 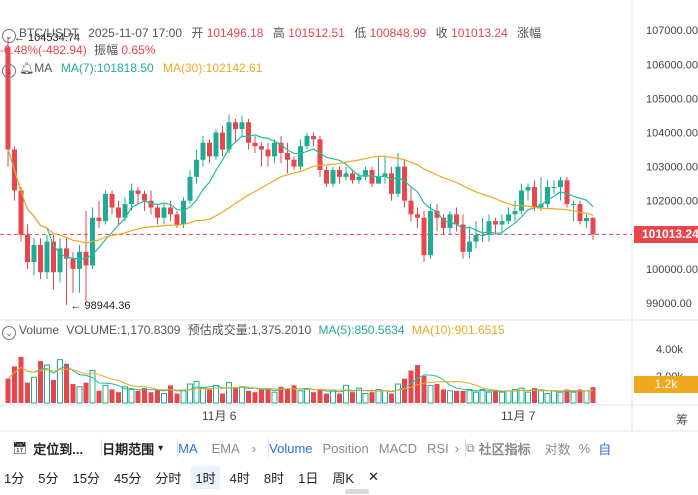 I want to click on auto-scale-toggle: 自, so click(x=604, y=448).